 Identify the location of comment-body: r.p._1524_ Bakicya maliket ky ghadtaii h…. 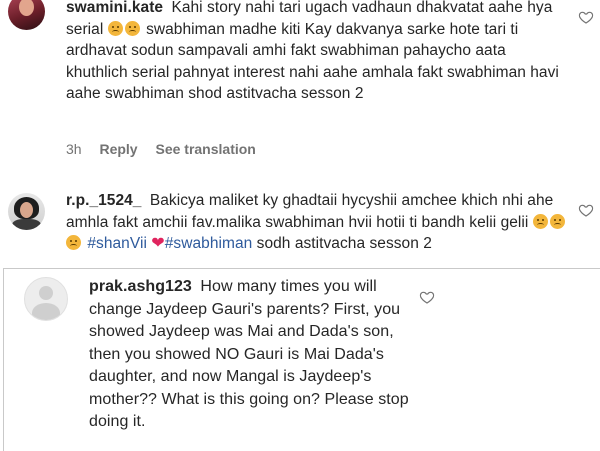
(318, 222).